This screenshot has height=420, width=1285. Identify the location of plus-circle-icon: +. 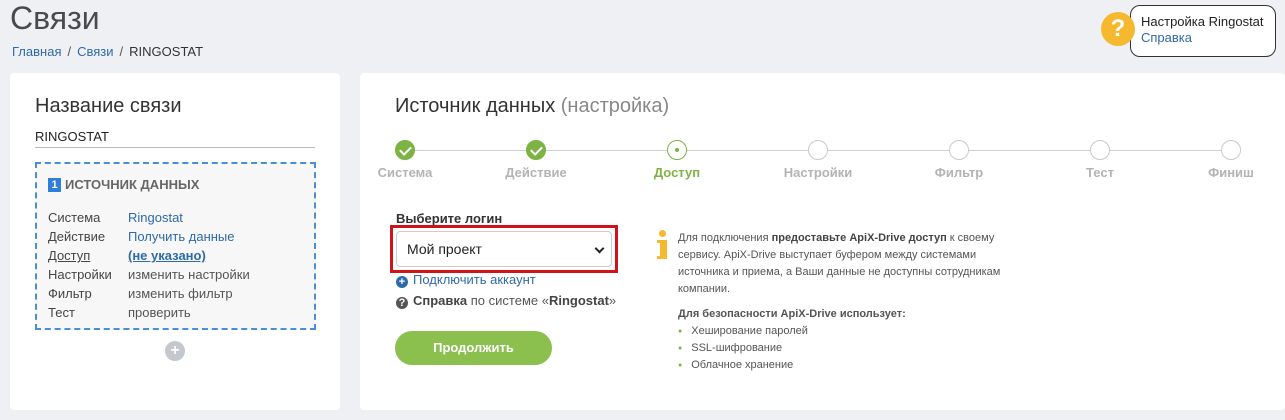
(402, 282).